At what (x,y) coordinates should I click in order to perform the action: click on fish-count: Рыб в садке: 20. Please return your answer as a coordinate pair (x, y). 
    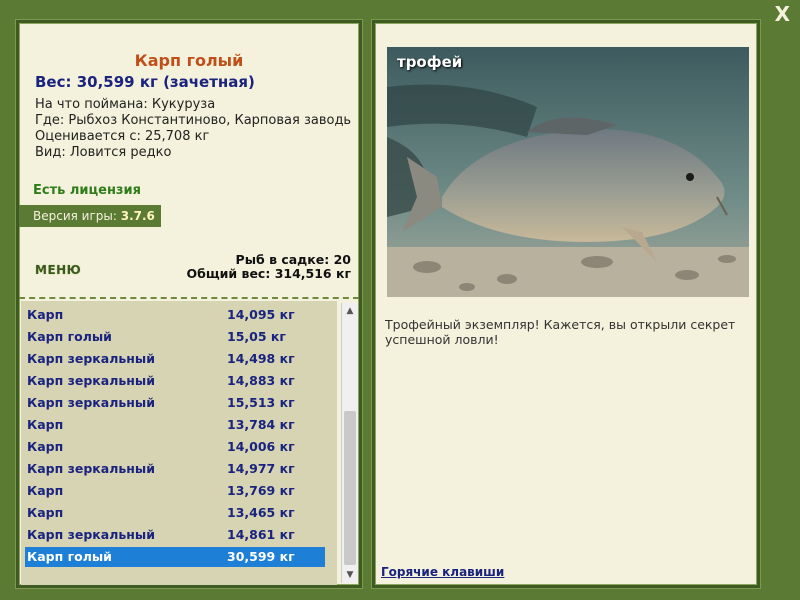
    Looking at the image, I should click on (293, 259).